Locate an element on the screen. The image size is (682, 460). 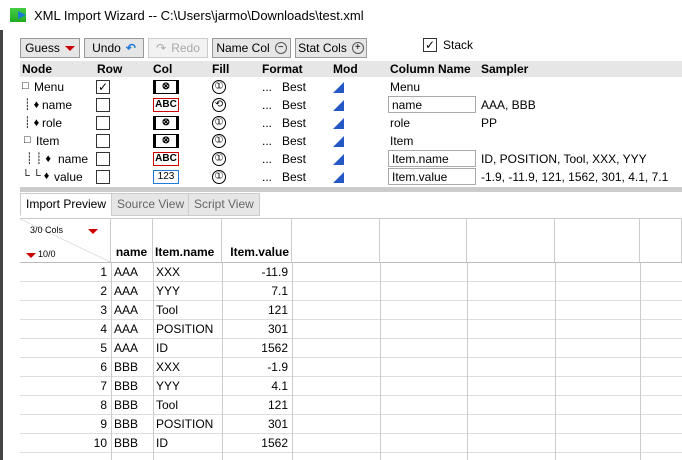
table-row: 4 AAA POSITION 301 is located at coordinates (351, 329).